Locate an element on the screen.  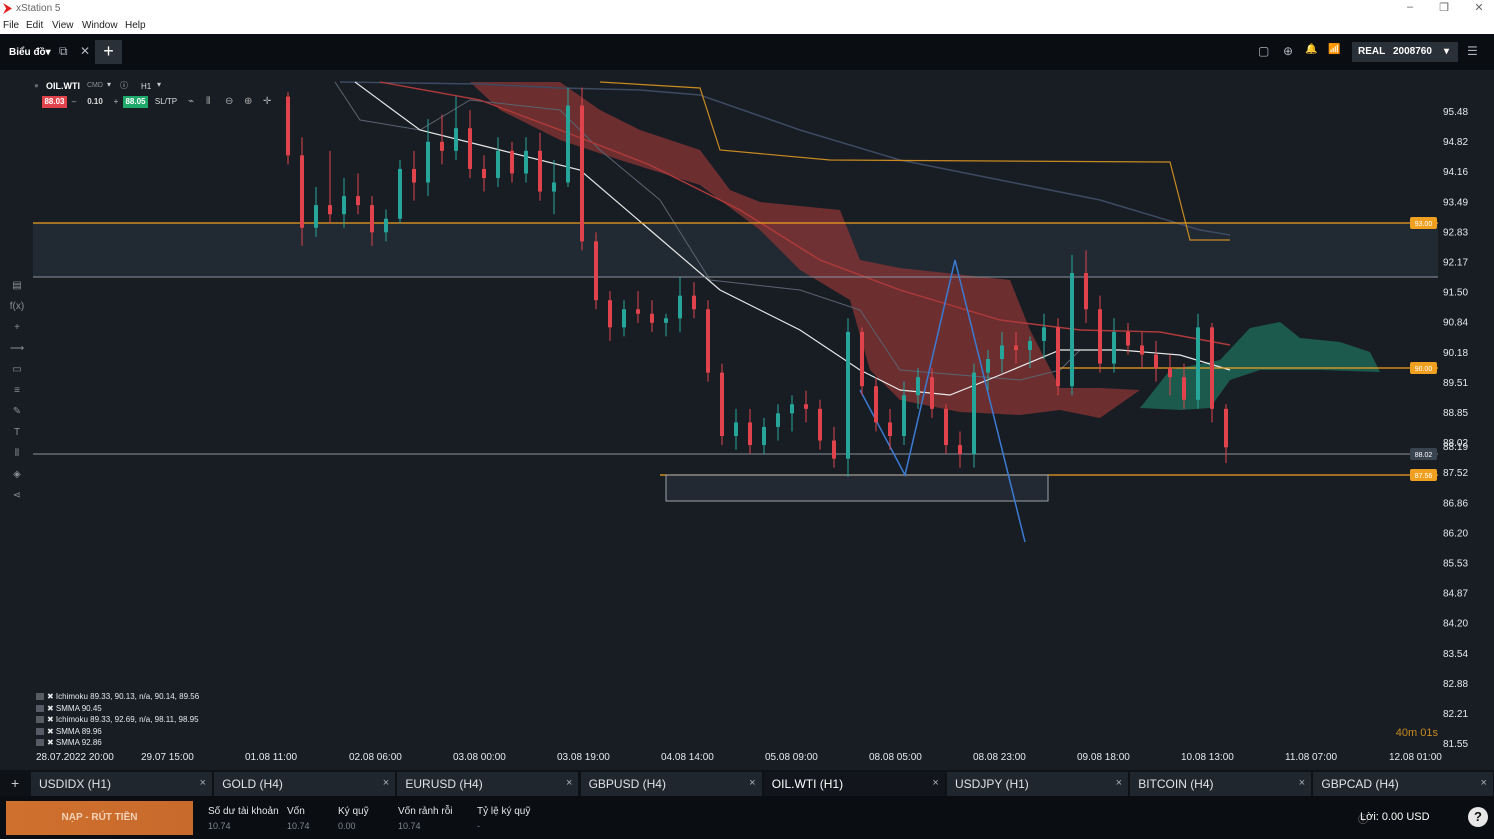
timeframe-selector: H1 is located at coordinates (146, 86).